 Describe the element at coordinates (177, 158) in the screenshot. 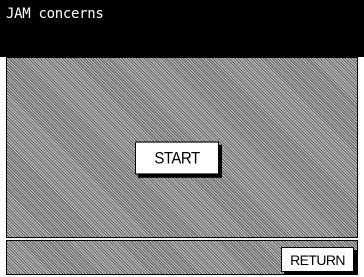

I see `start-button: START` at that location.